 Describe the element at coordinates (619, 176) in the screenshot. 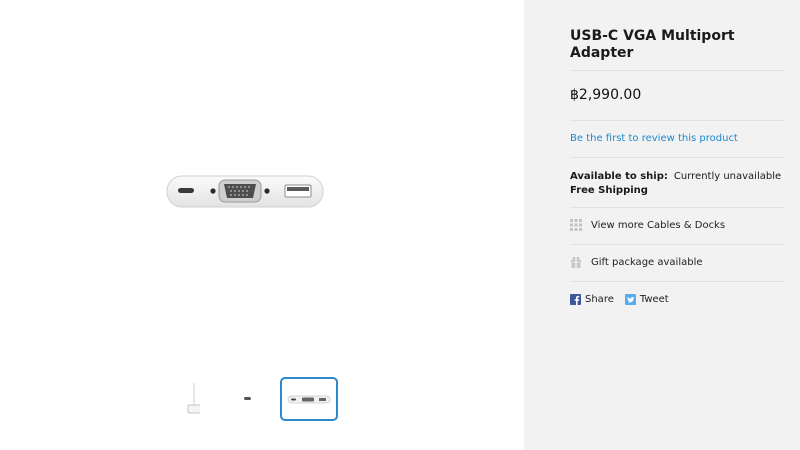

I see `availability-label: Available to ship:` at that location.